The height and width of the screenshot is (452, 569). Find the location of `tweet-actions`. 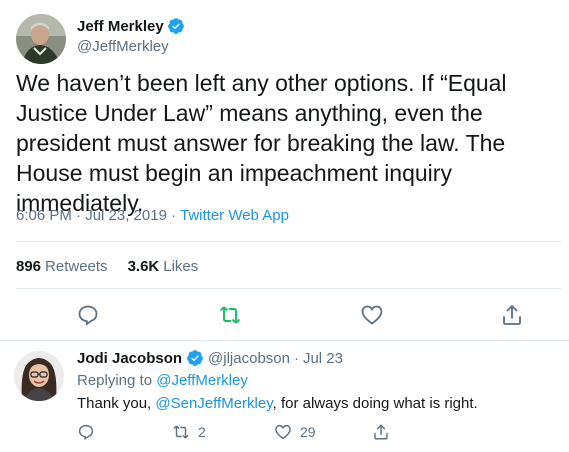

tweet-actions is located at coordinates (284, 315).